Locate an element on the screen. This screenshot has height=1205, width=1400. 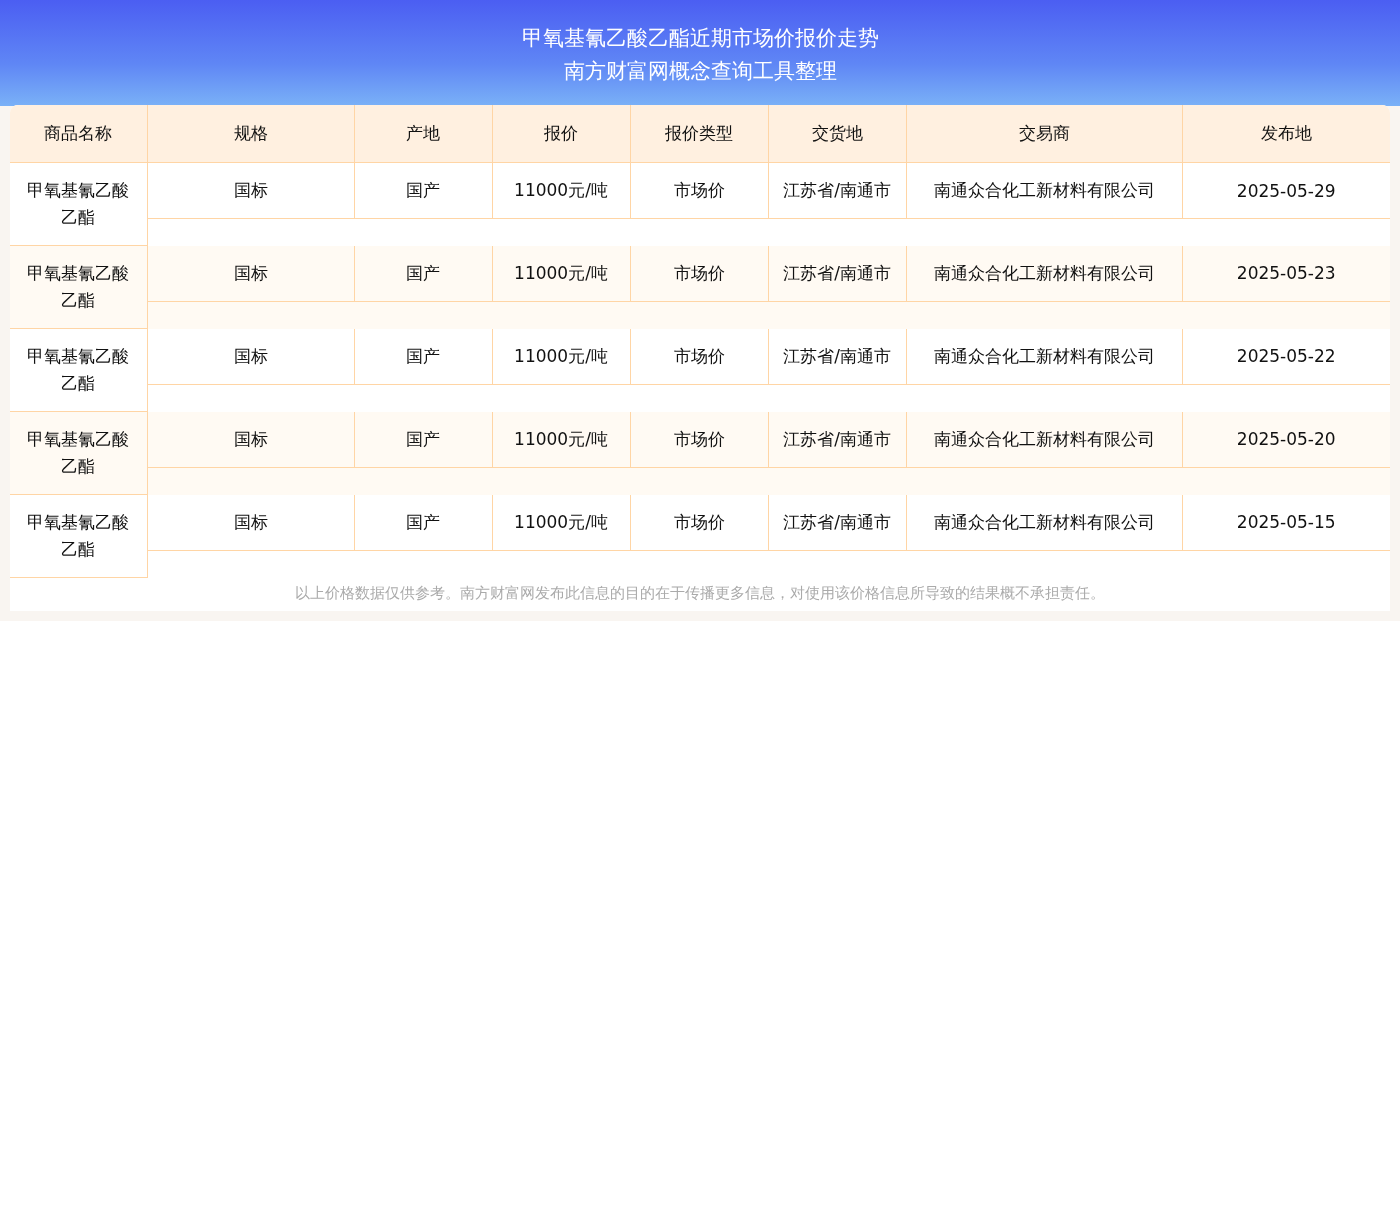
table-cell: 2025-05-23 is located at coordinates (1286, 273).